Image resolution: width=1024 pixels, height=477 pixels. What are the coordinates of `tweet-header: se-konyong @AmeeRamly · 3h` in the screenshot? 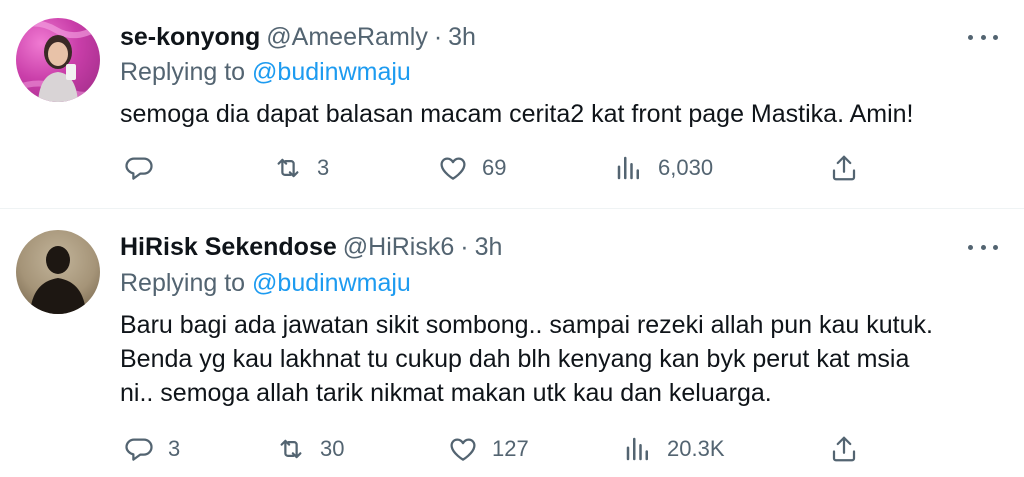 It's located at (298, 37).